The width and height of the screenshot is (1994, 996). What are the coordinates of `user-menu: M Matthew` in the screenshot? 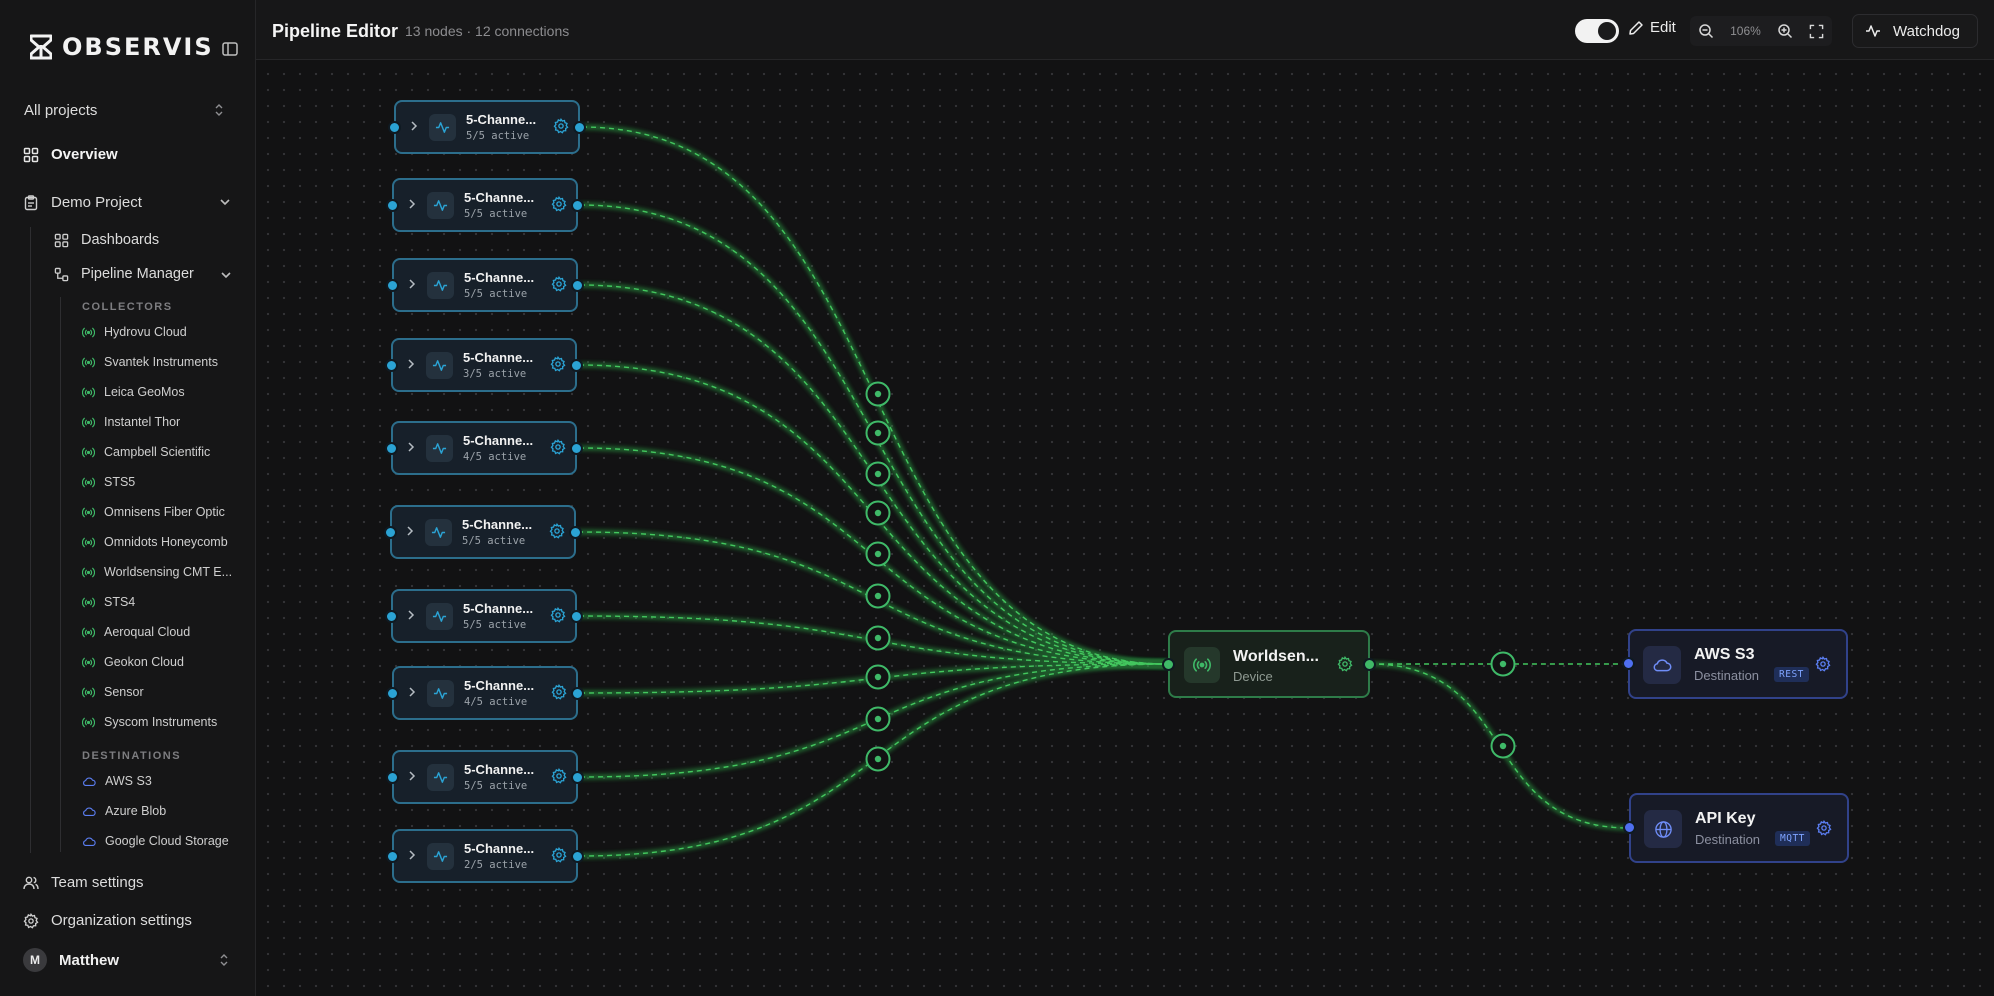 It's located at (128, 960).